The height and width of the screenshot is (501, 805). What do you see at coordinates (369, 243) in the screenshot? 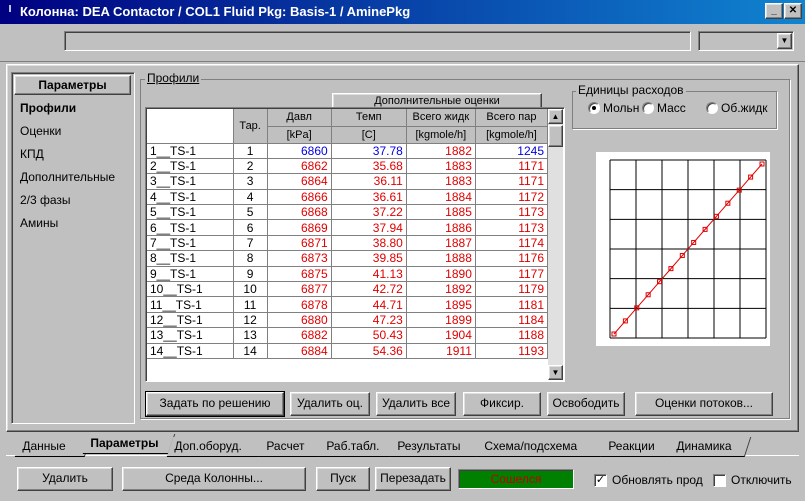
I see `temp-cell: 38.80` at bounding box center [369, 243].